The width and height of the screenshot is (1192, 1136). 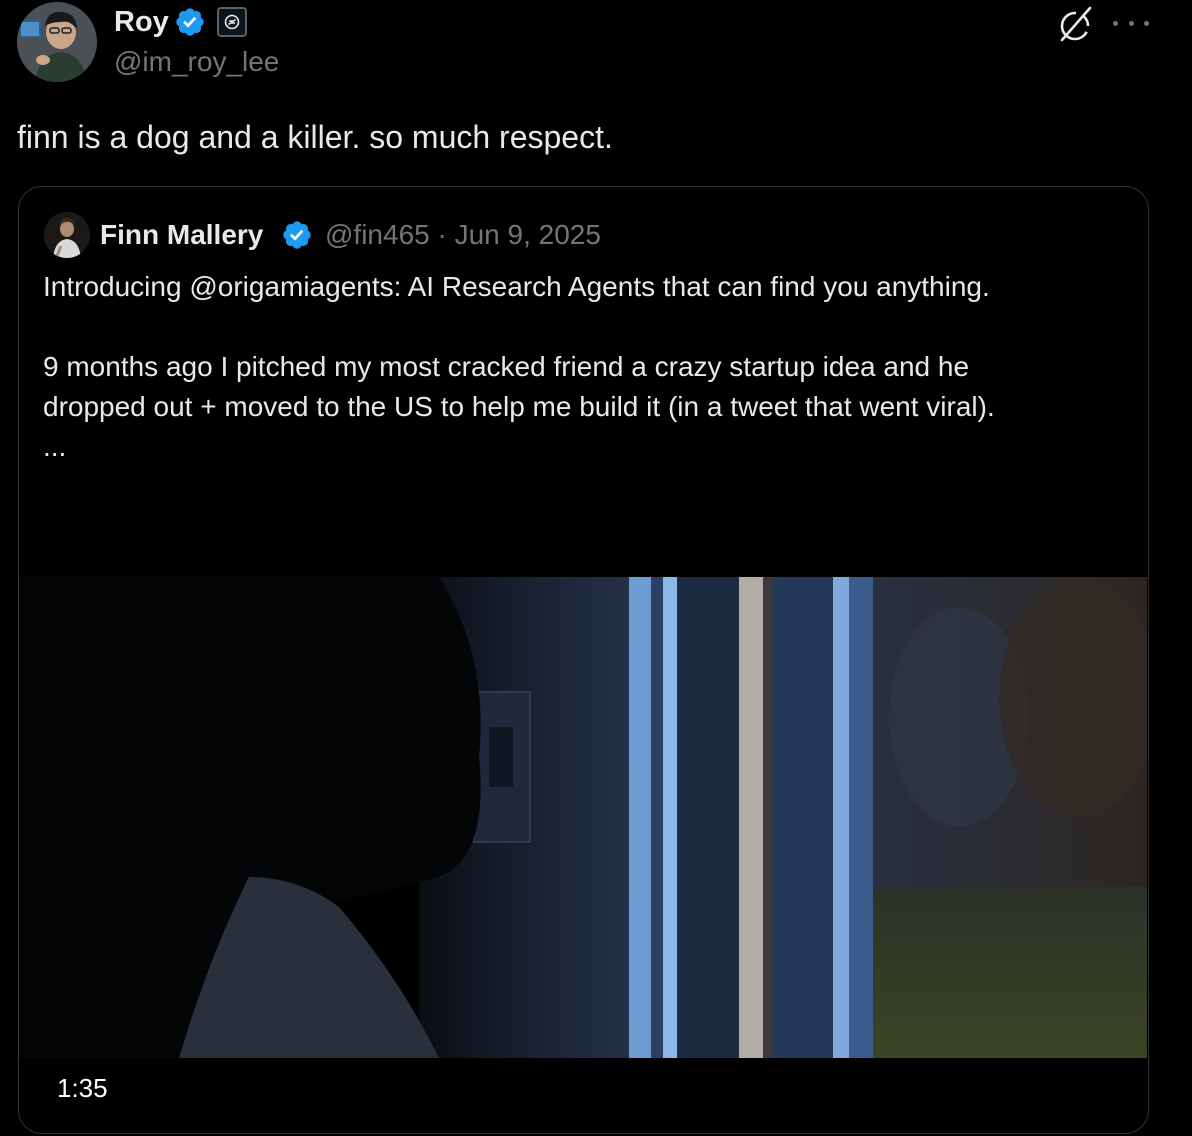 What do you see at coordinates (141, 22) in the screenshot?
I see `author-name: Roy` at bounding box center [141, 22].